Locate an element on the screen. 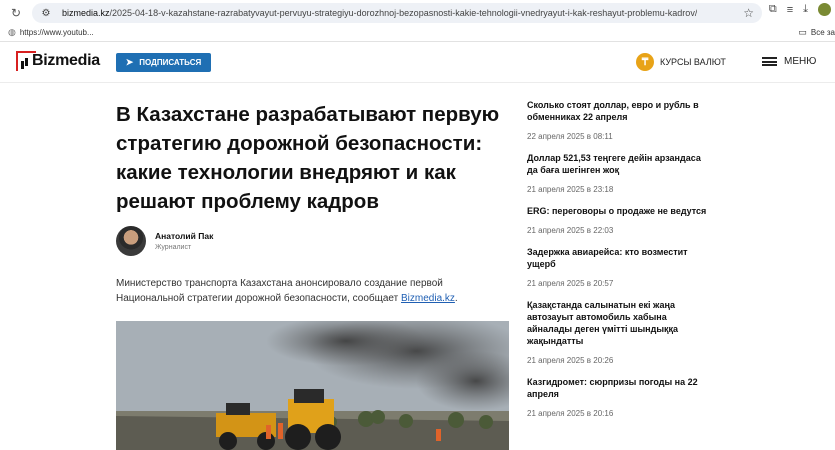  lead-end: . is located at coordinates (456, 298).